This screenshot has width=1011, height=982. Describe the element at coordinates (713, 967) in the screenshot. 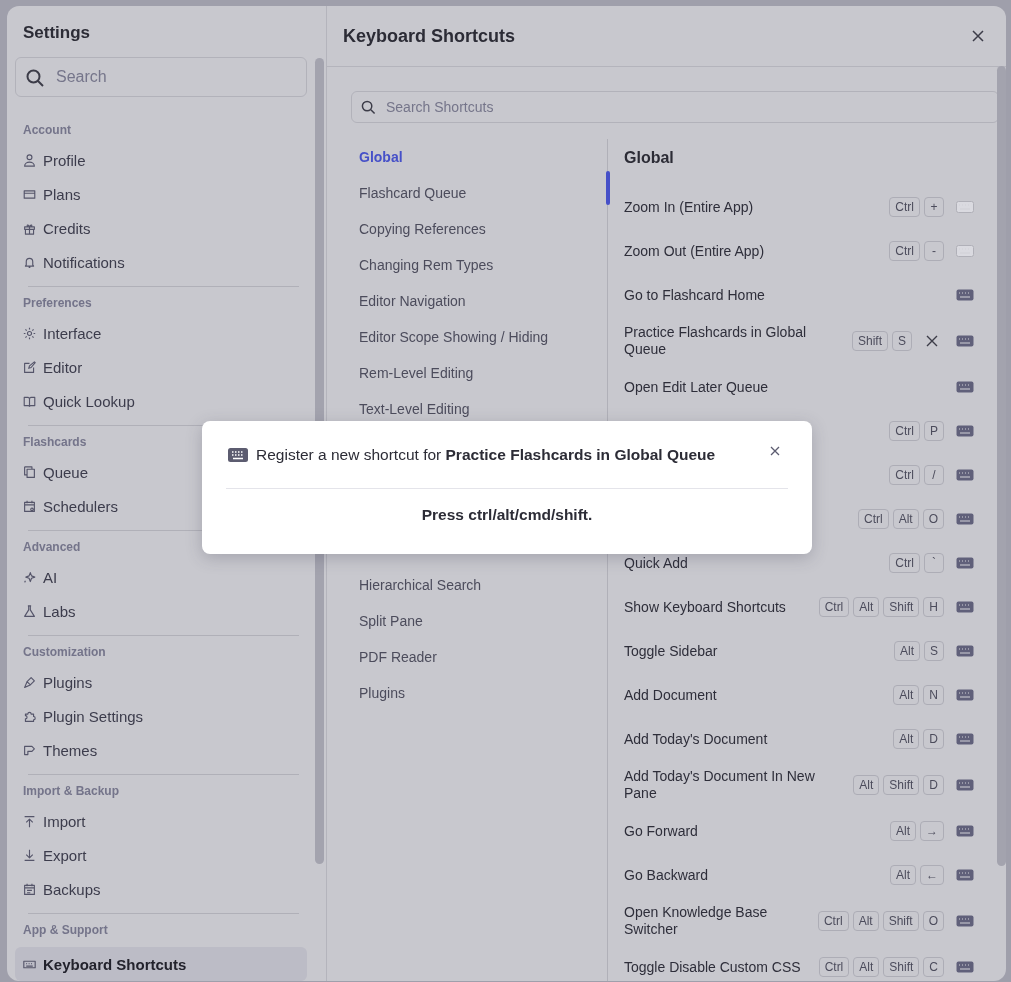

I see `shortcut-name: Toggle Disable Custom CSS` at that location.